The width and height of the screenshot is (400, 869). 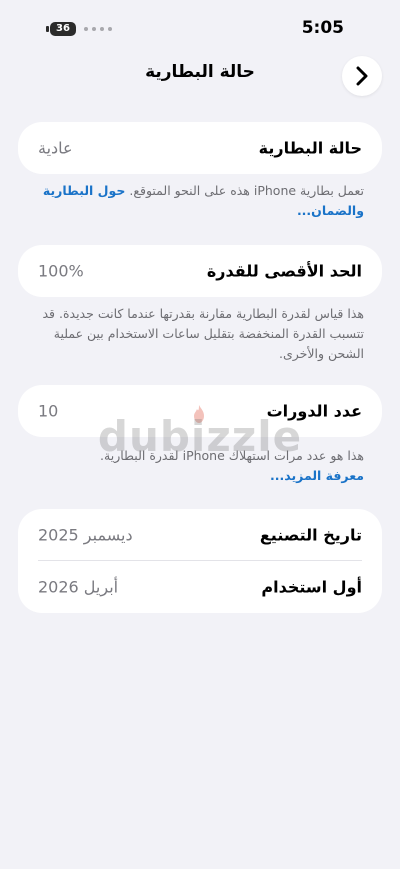 What do you see at coordinates (310, 535) in the screenshot?
I see `manufacture-date-label: تاريخ التصنيع` at bounding box center [310, 535].